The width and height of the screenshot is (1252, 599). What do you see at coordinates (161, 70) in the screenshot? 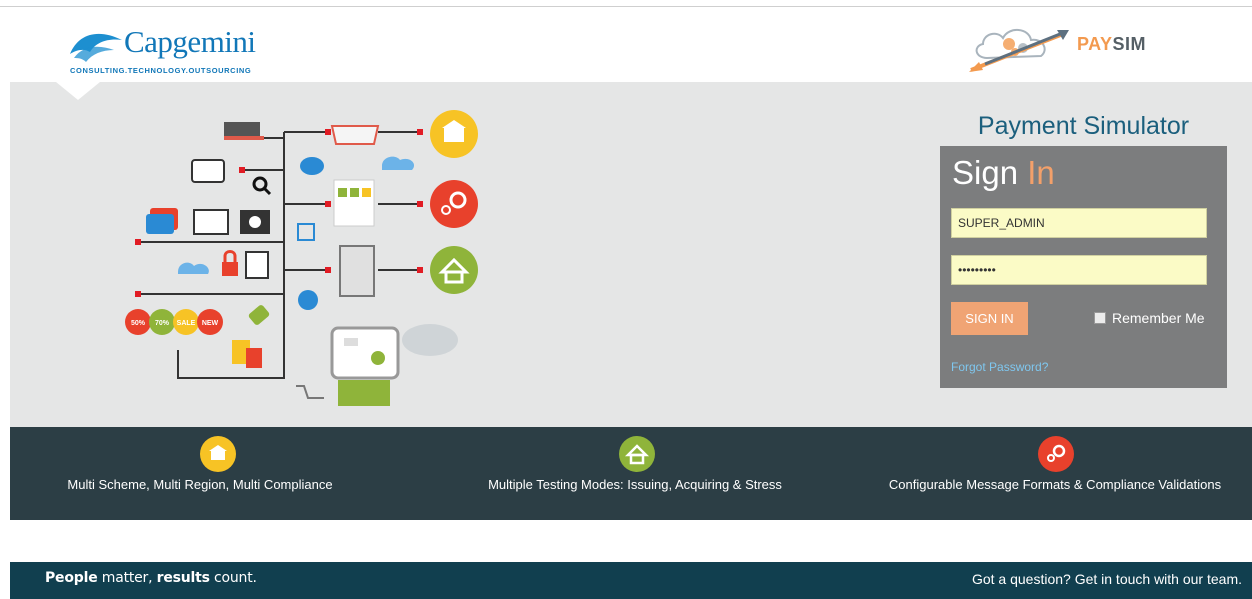
I see `capgemini-tagline: CONSULTING.TECHNOLOGY.OUTSOURCING` at bounding box center [161, 70].